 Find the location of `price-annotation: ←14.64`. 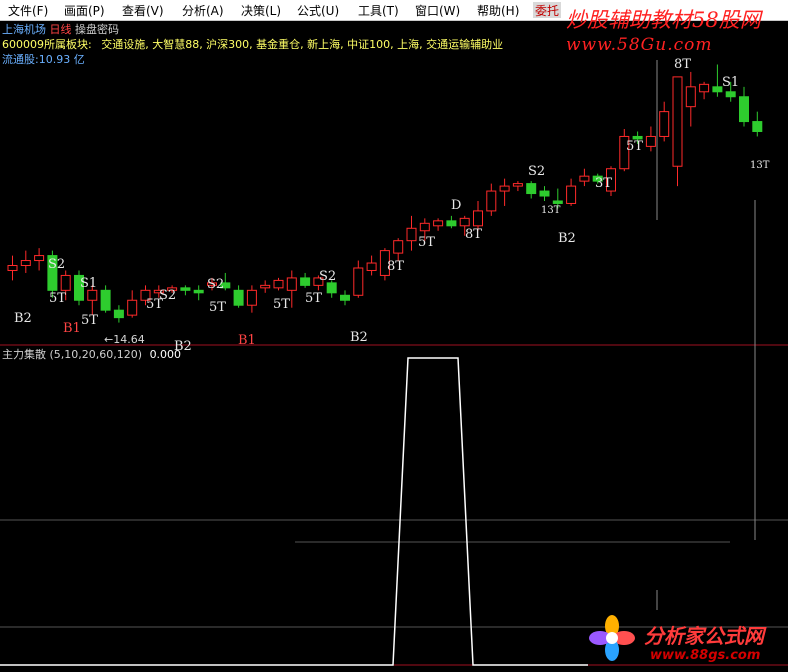

price-annotation: ←14.64 is located at coordinates (124, 339).